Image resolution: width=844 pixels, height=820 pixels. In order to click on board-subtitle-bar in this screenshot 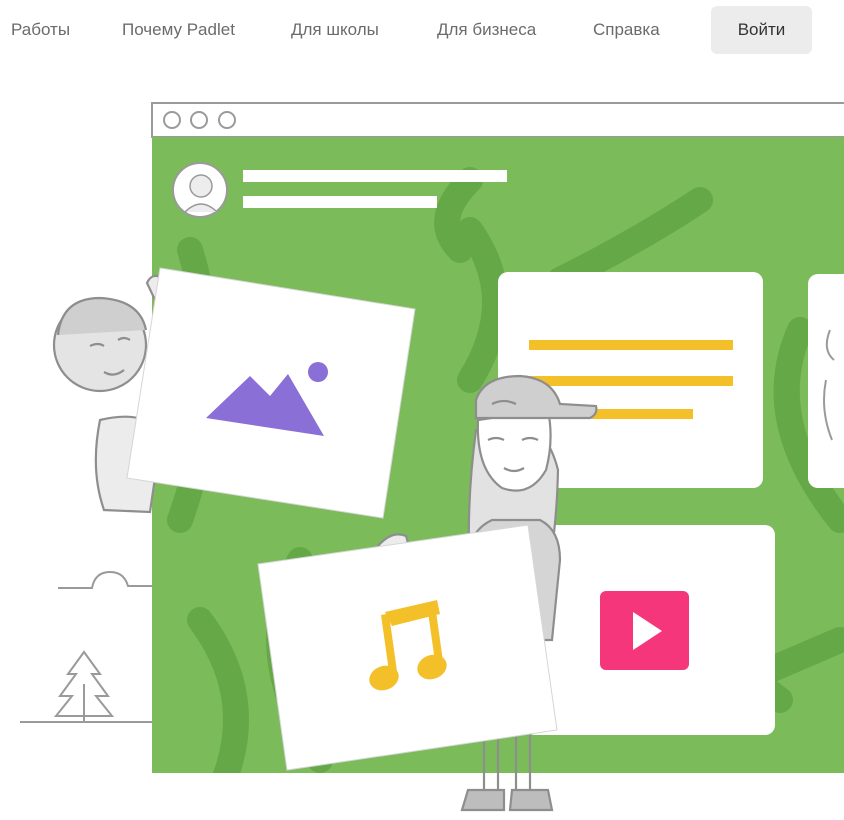, I will do `click(340, 202)`.